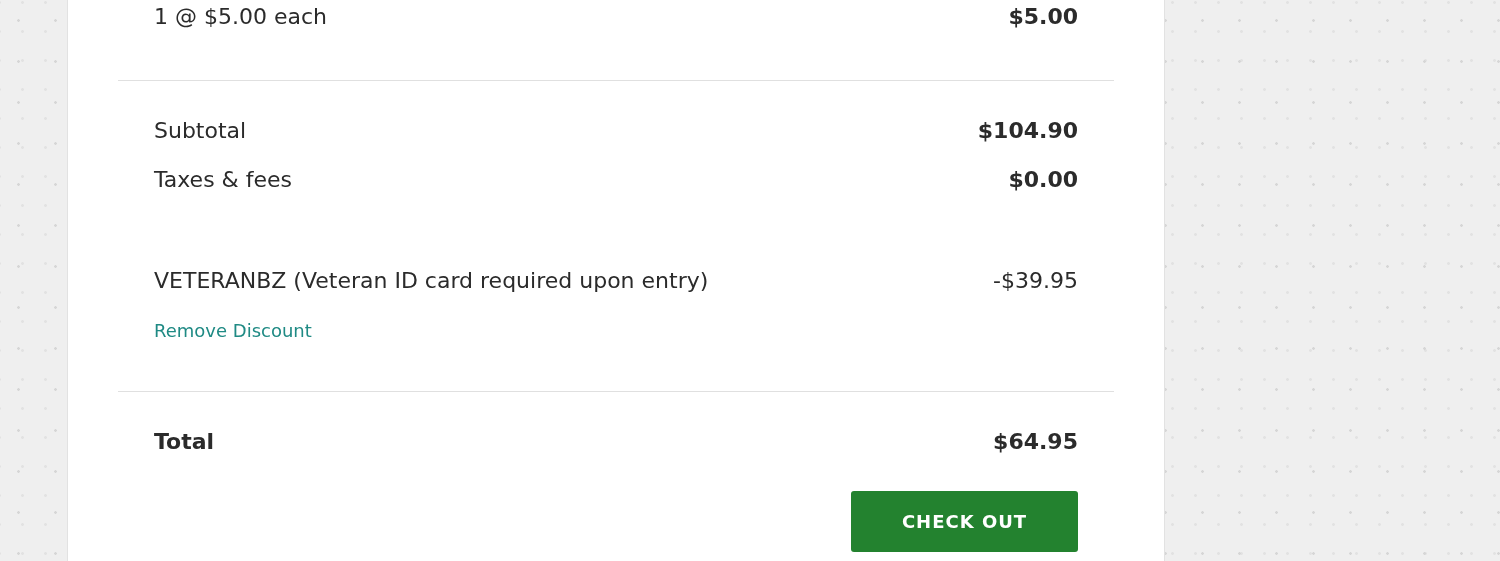 Image resolution: width=1500 pixels, height=561 pixels. Describe the element at coordinates (1035, 280) in the screenshot. I see `discount-amount: -$39.95` at that location.